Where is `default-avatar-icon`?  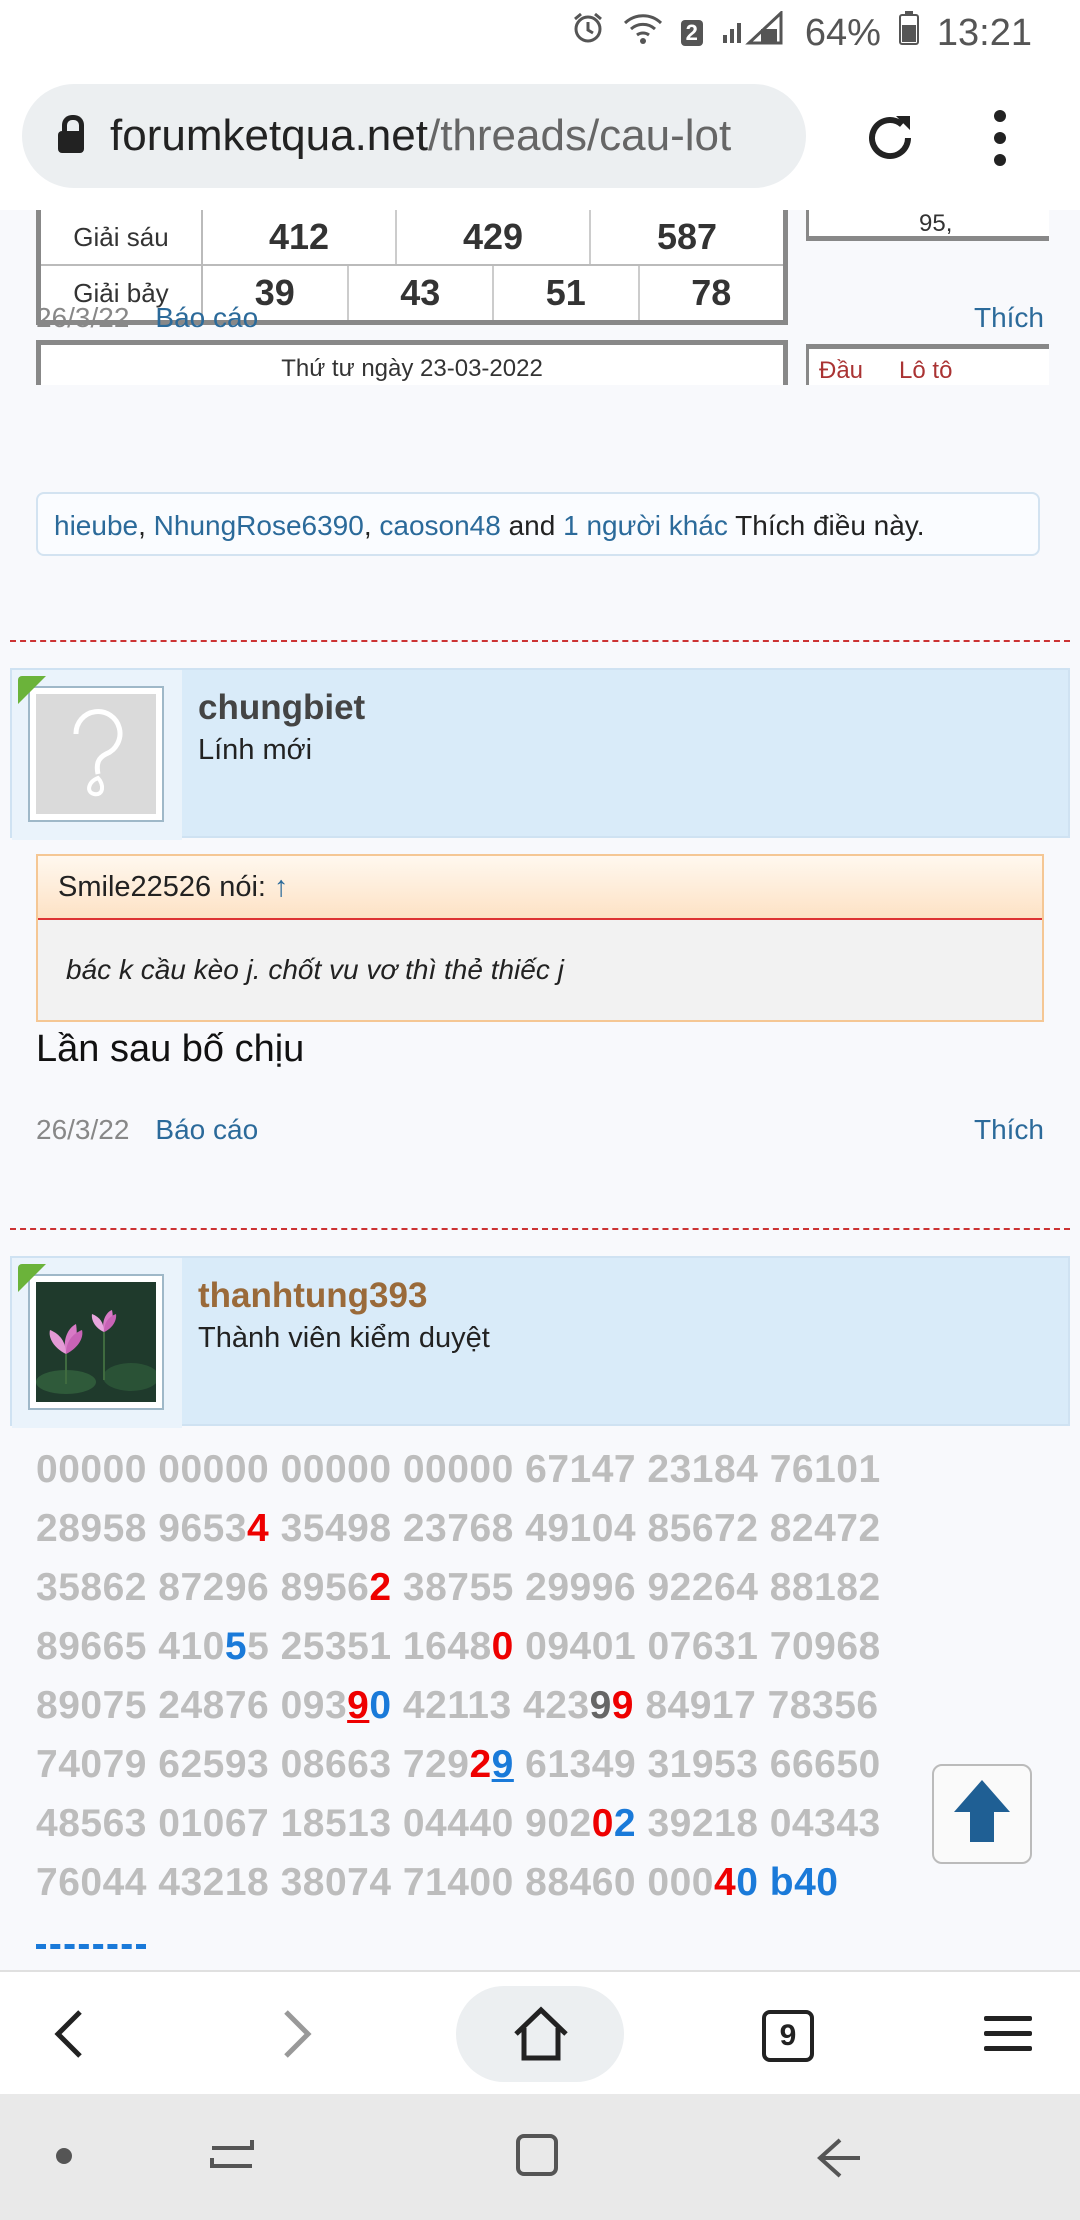
default-avatar-icon is located at coordinates (96, 754).